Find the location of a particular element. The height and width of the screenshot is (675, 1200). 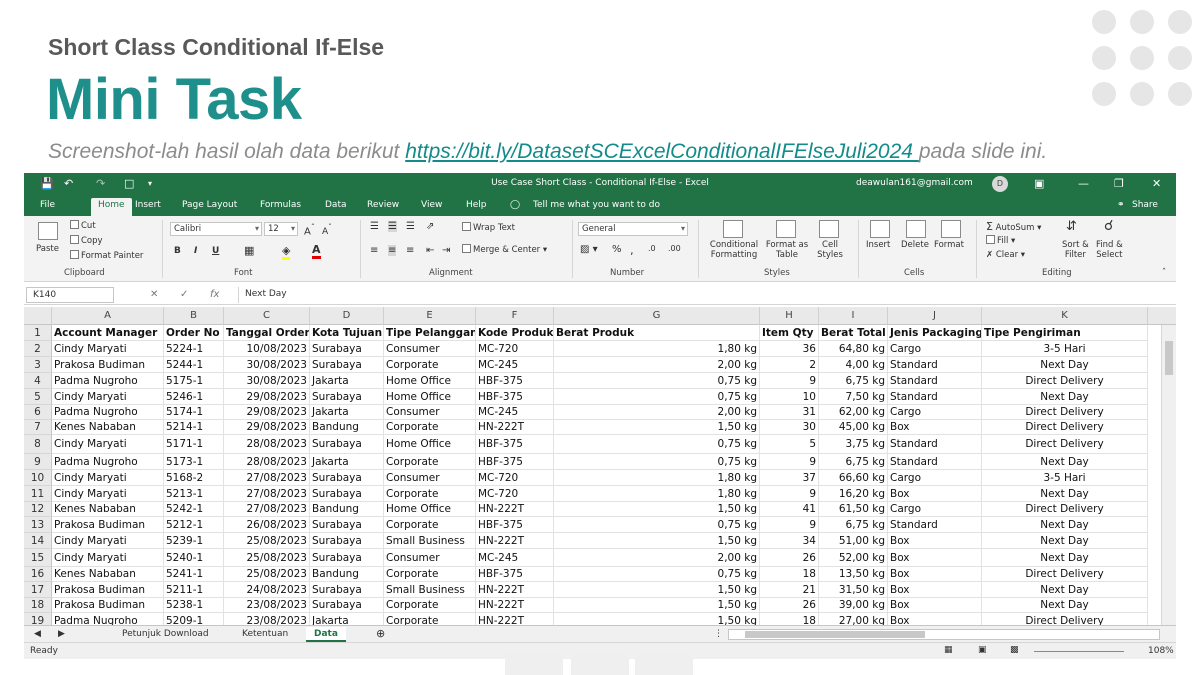

column-header-a: A is located at coordinates (108, 316).